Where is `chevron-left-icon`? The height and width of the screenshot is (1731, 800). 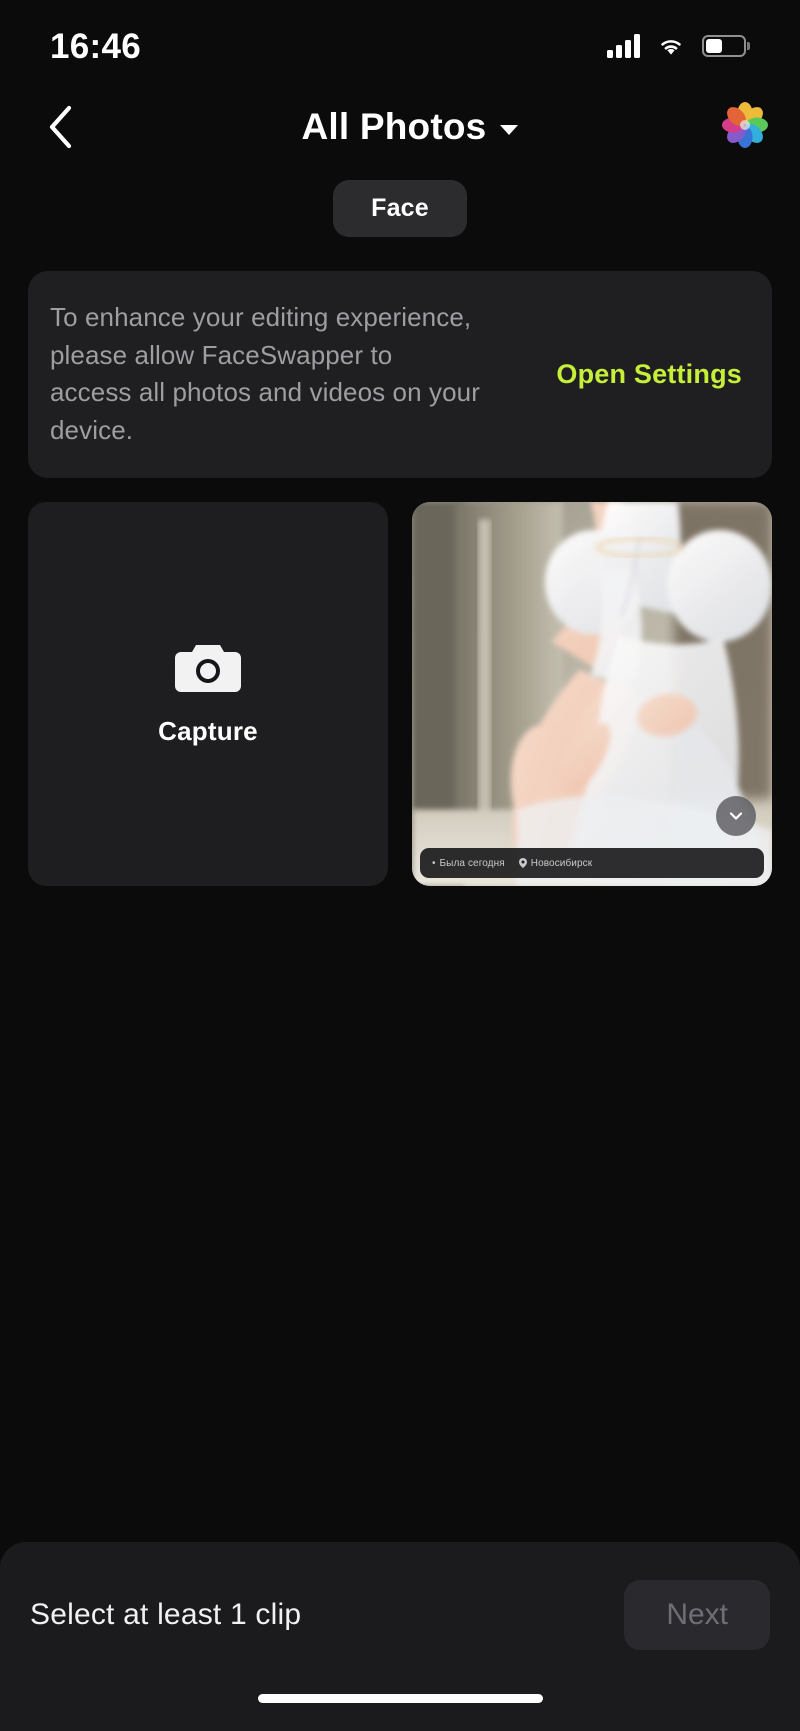 chevron-left-icon is located at coordinates (60, 127).